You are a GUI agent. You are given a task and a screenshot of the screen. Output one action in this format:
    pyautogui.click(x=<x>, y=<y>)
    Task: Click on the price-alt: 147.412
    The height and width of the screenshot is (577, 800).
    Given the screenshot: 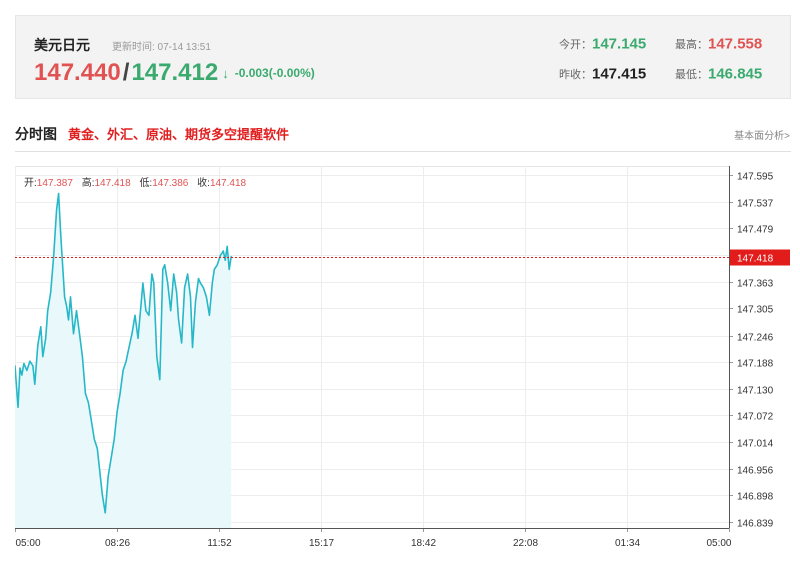 What is the action you would take?
    pyautogui.click(x=175, y=72)
    